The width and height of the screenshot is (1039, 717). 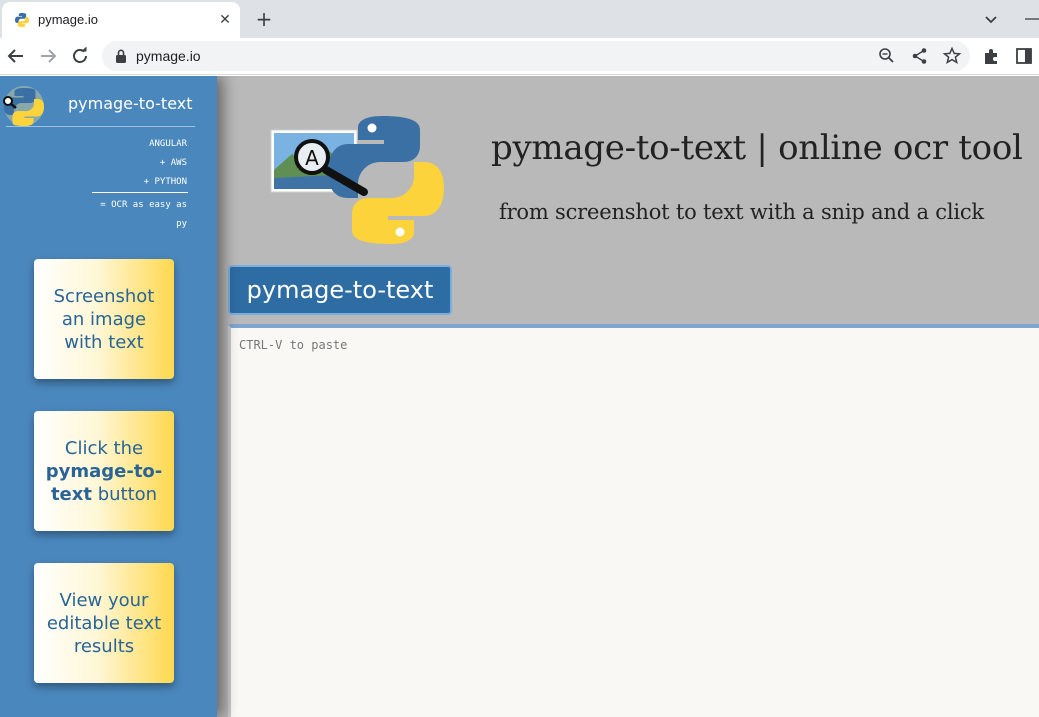 What do you see at coordinates (264, 19) in the screenshot?
I see `new-tab-button: +` at bounding box center [264, 19].